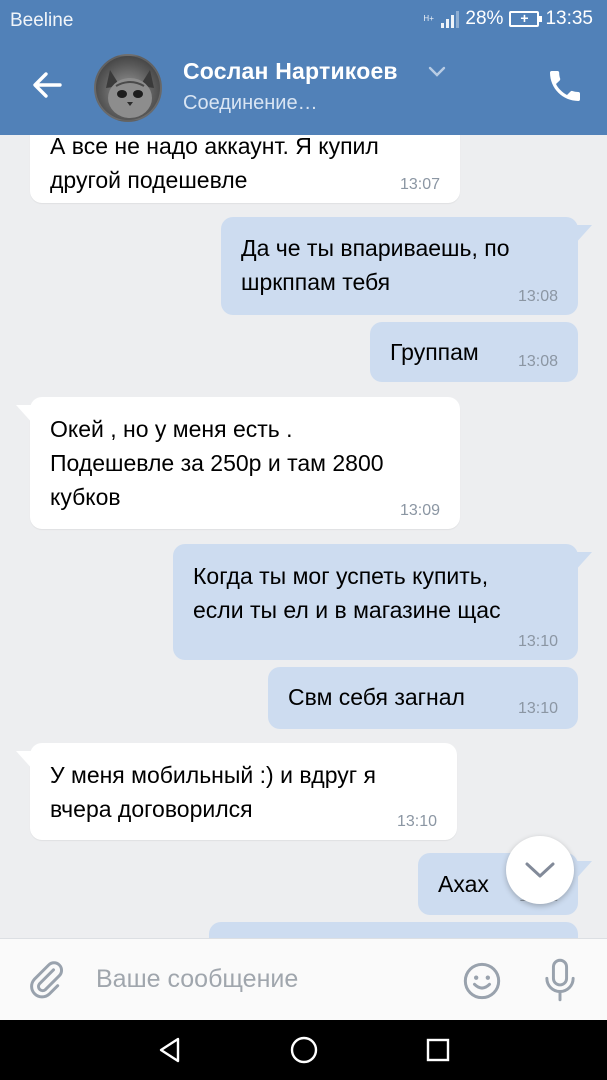 This screenshot has width=607, height=1080. What do you see at coordinates (290, 71) in the screenshot?
I see `contact-name: Сослан Нартикоев` at bounding box center [290, 71].